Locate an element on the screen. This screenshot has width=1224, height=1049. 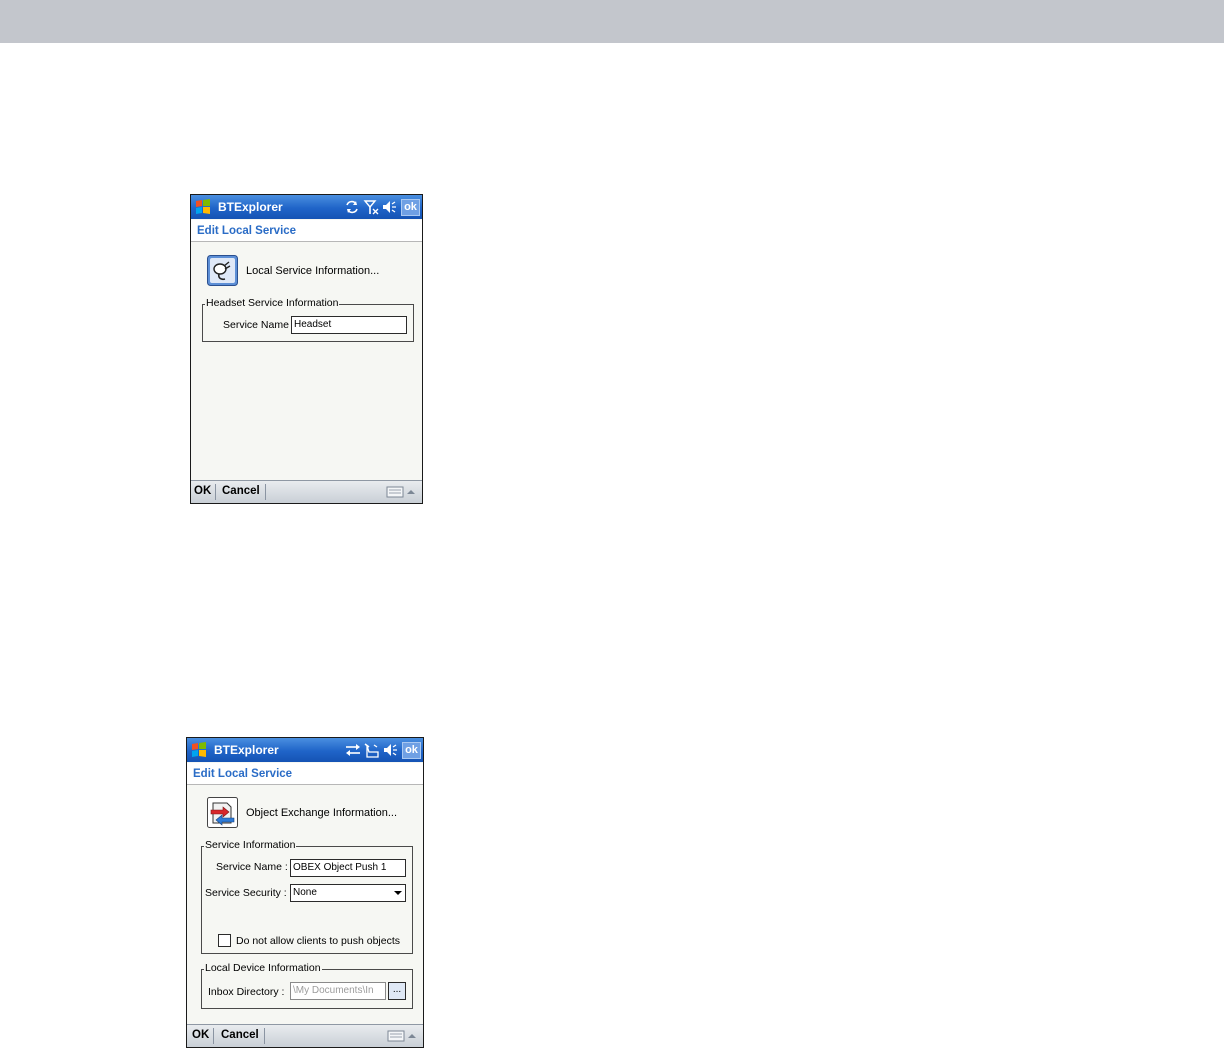
object-exchange-icon is located at coordinates (222, 812).